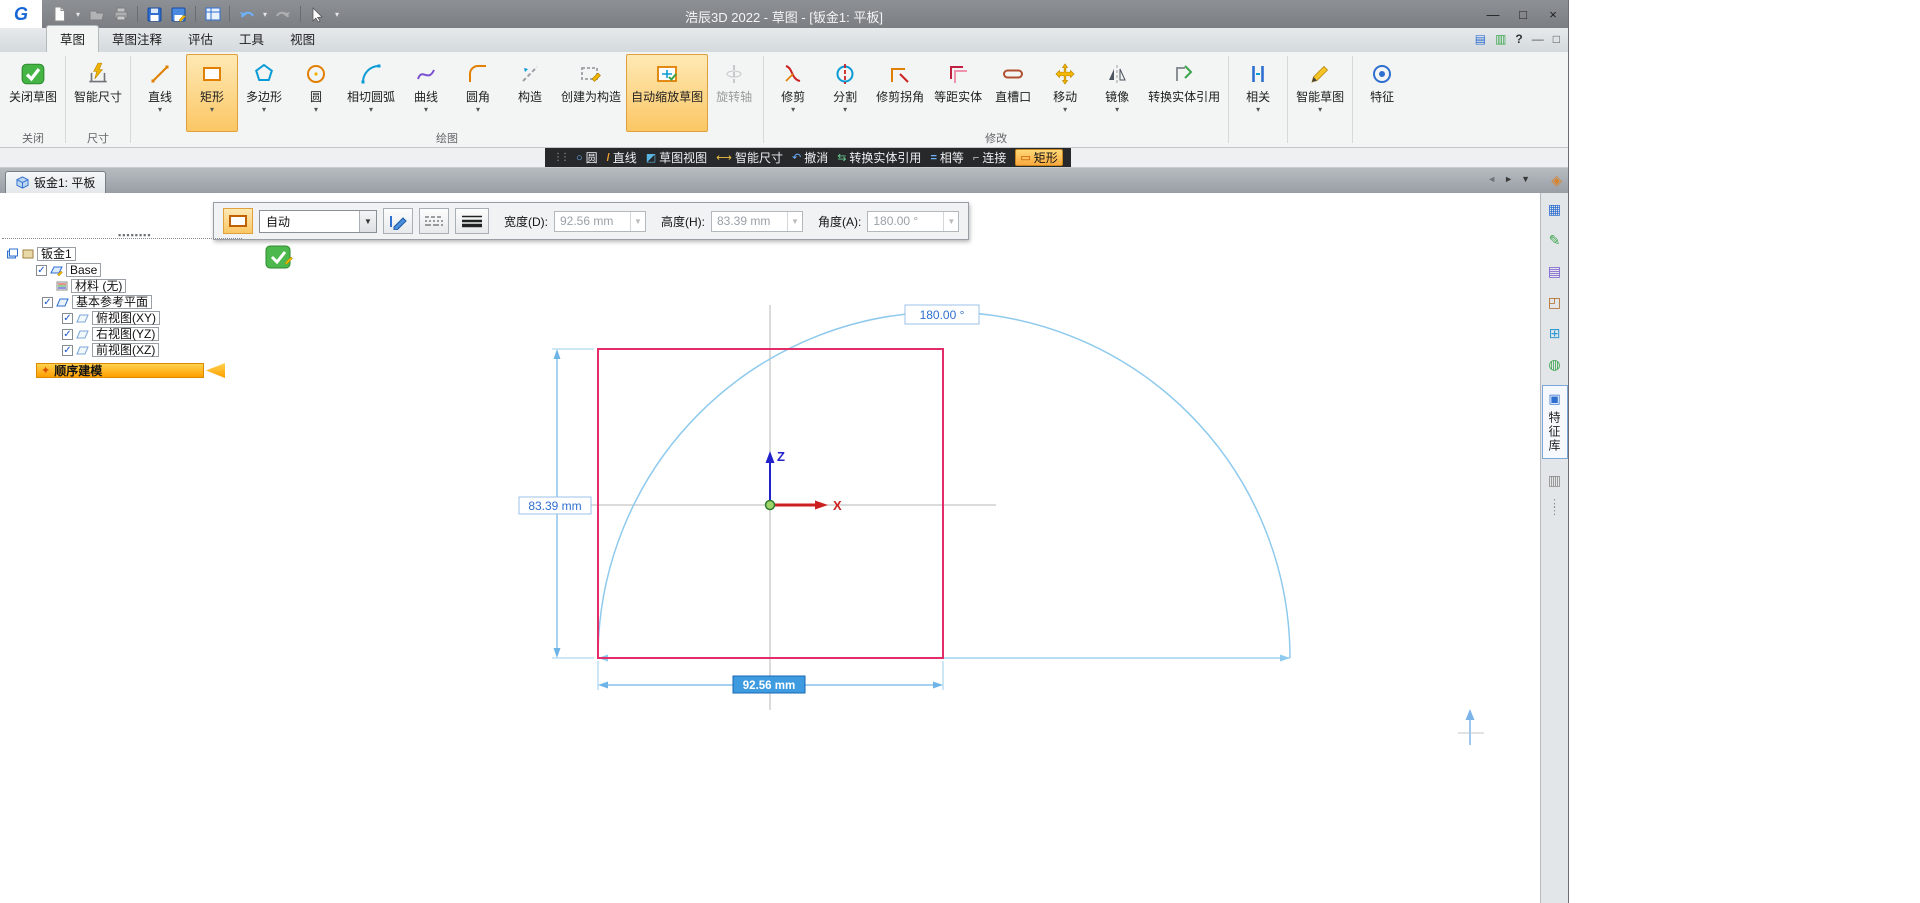 Image resolution: width=1920 pixels, height=903 pixels. I want to click on prompt-include-button: ⇆ 转换实体引用, so click(879, 157).